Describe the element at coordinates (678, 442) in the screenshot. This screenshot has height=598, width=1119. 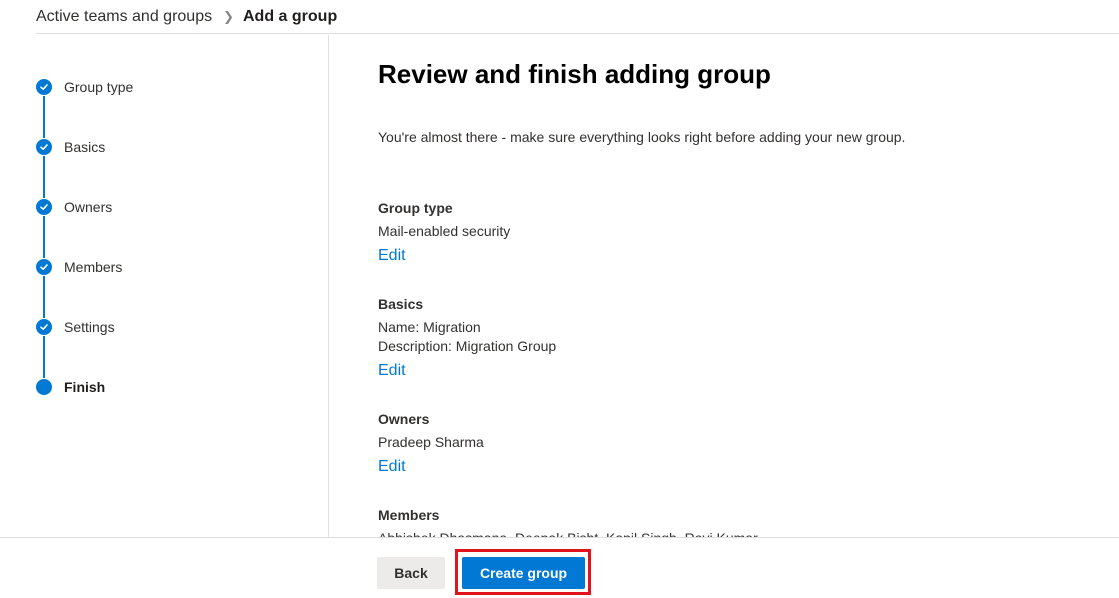
I see `section-owners: Owners Pradeep Sharma Edit` at that location.